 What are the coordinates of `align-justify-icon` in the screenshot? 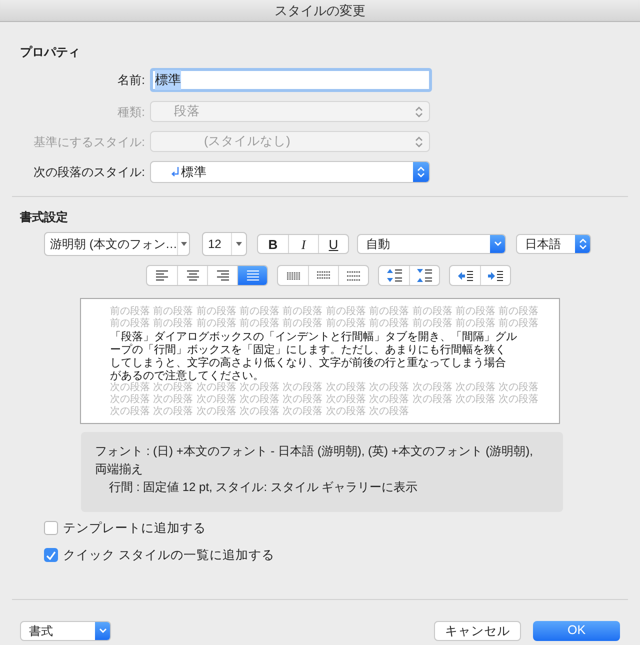 It's located at (252, 275).